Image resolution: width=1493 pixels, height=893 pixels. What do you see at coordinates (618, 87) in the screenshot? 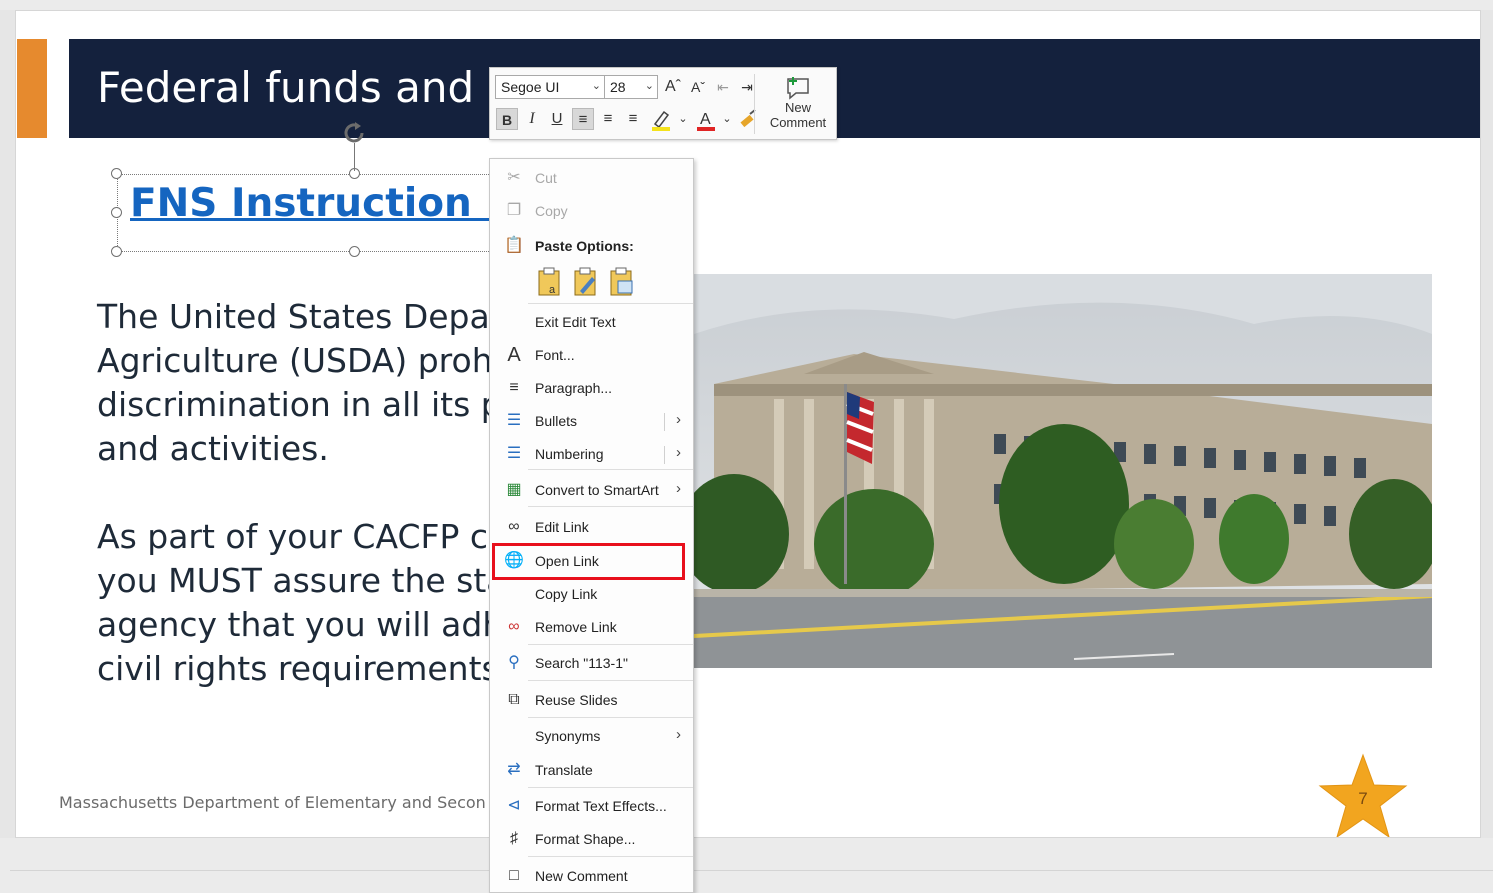
I see `font-size-value: 28` at bounding box center [618, 87].